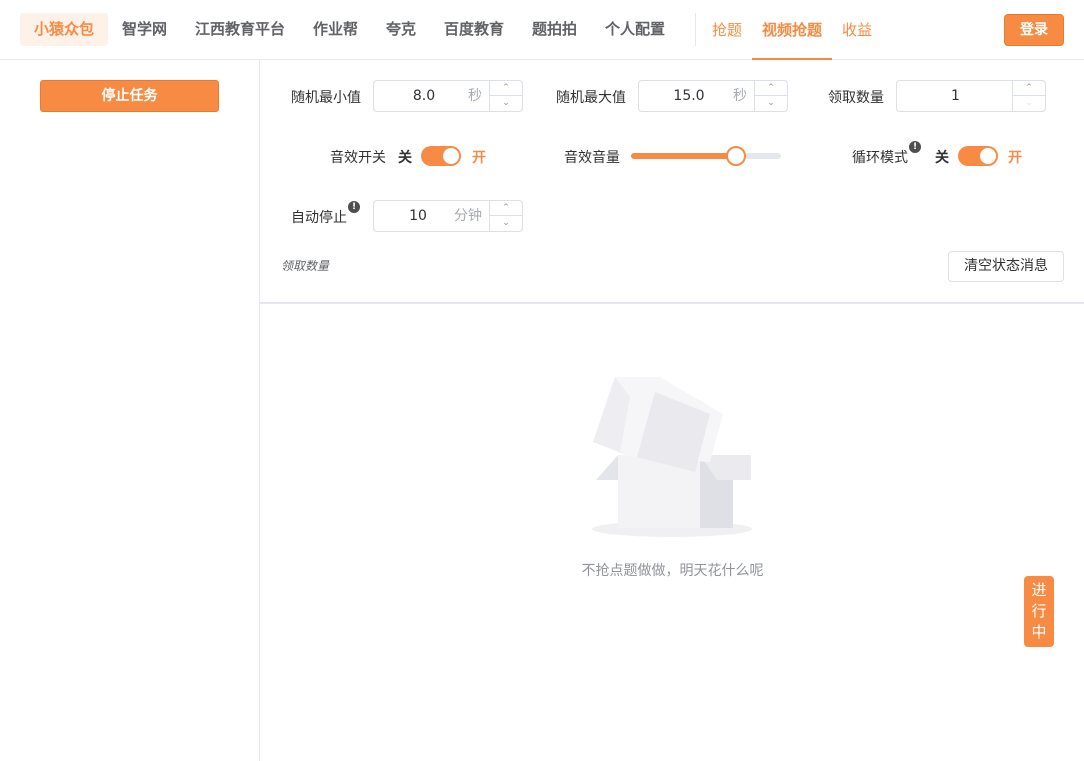 The height and width of the screenshot is (761, 1084). Describe the element at coordinates (335, 29) in the screenshot. I see `platform-tab-zuoyebang: 作业帮` at that location.